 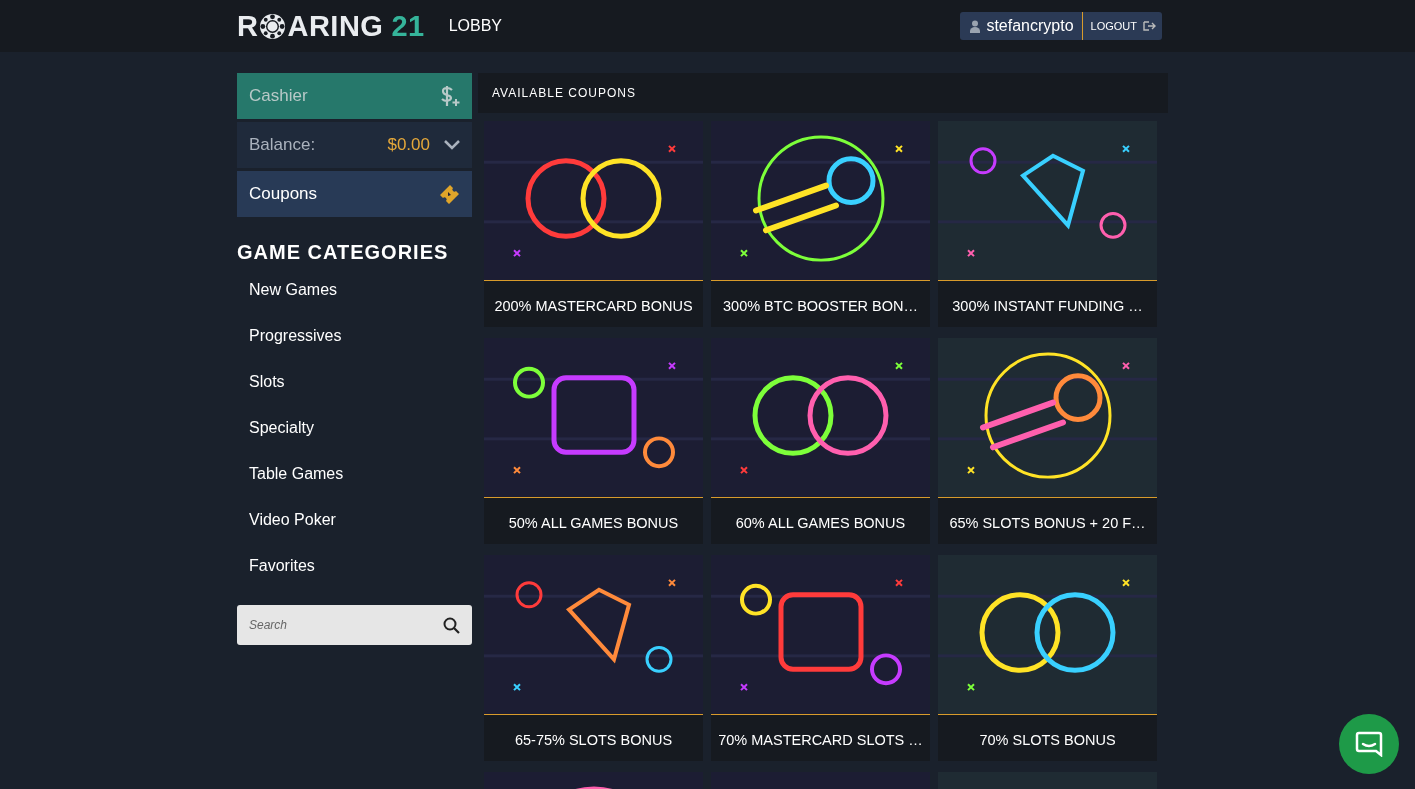 I want to click on coupon-card: 60% ALL GAMES BONUS, so click(x=820, y=441).